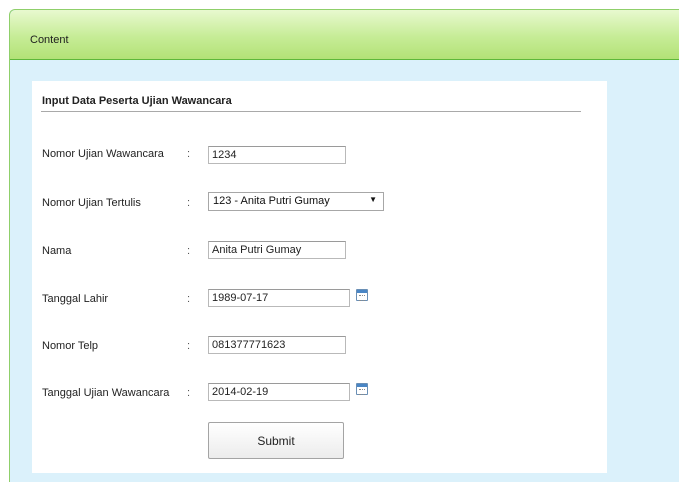 The image size is (679, 482). I want to click on label-tanggal-ujian-wawancara: Tanggal Ujian Wawancara, so click(106, 393).